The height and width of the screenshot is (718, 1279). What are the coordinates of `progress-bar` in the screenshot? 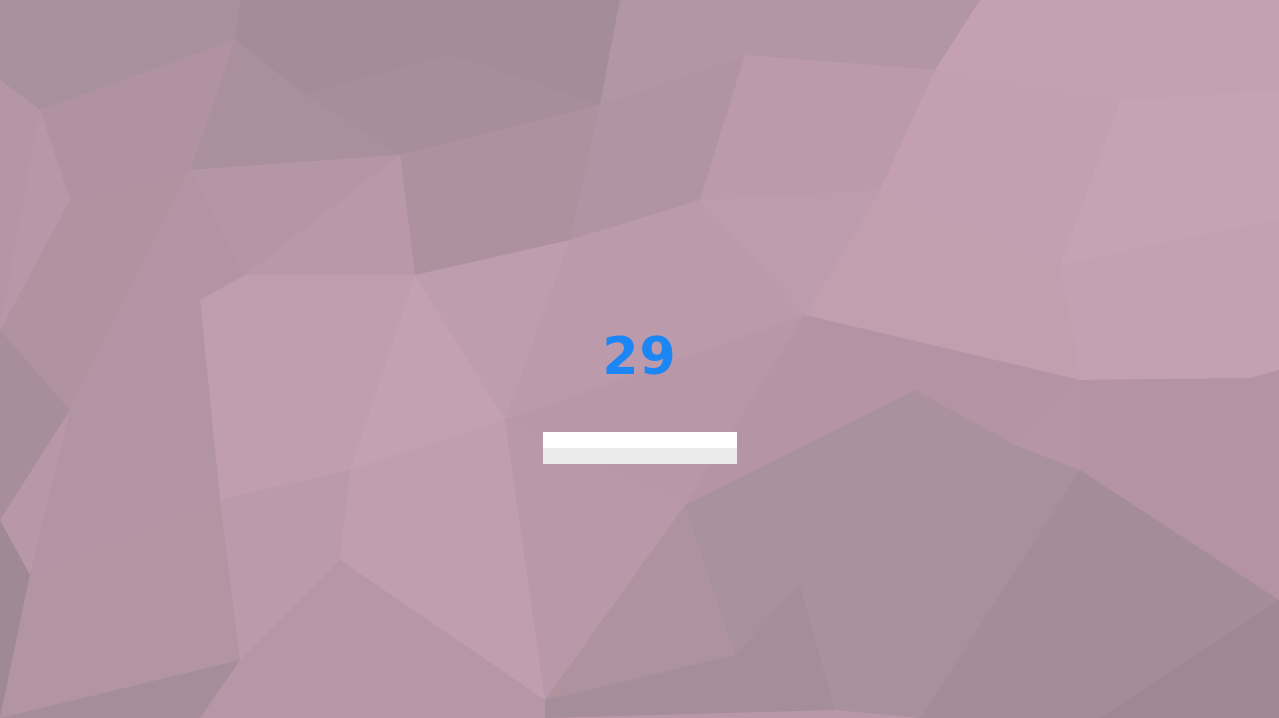 It's located at (640, 448).